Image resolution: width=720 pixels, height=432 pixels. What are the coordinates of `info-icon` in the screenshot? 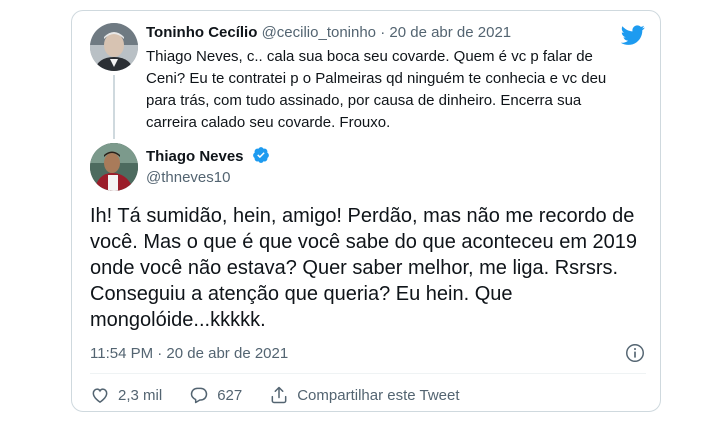 It's located at (635, 353).